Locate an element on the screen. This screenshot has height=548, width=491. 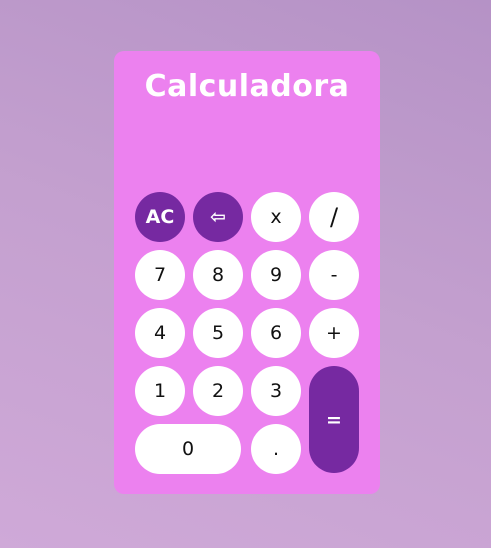
app-title: Calculadora is located at coordinates (247, 86).